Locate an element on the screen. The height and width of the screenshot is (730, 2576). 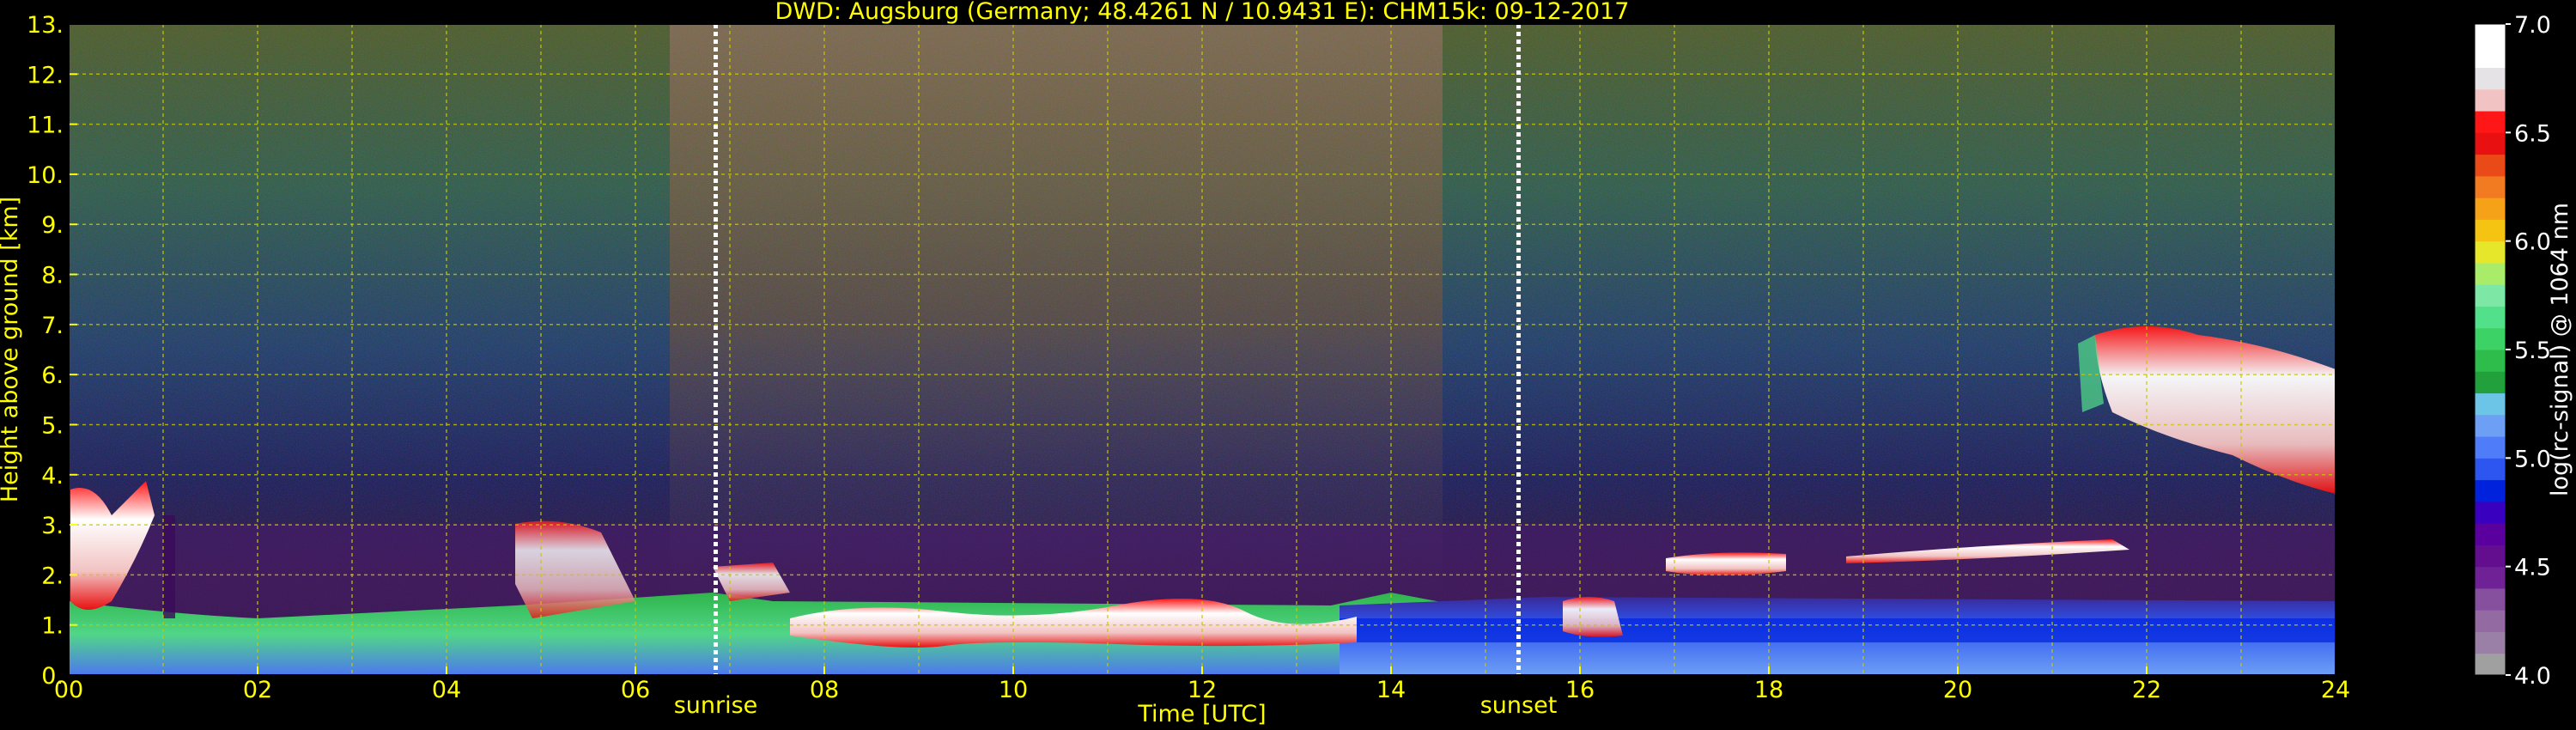
x-axis-label: Time [UTC] is located at coordinates (1202, 714).